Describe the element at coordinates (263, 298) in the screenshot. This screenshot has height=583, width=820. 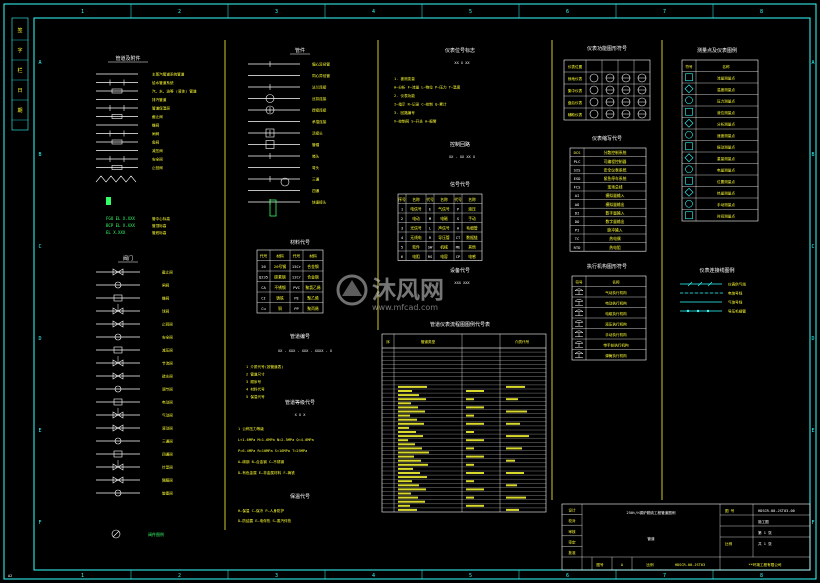
I see `materialTable-cell: CI` at that location.